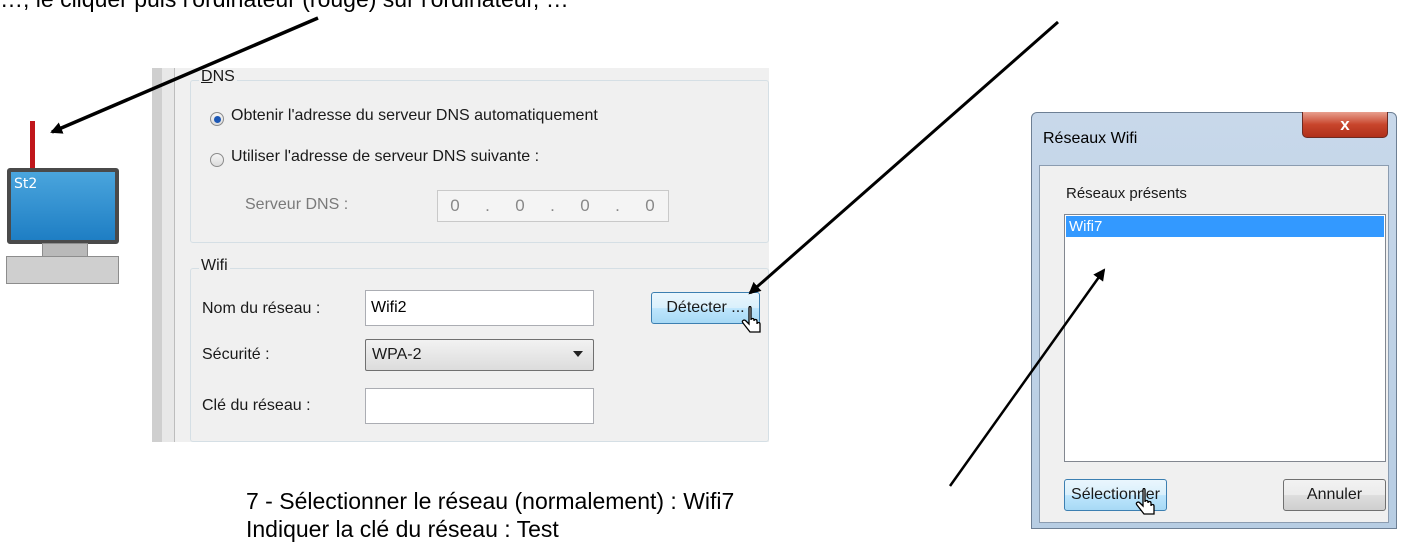  Describe the element at coordinates (650, 205) in the screenshot. I see `dns-octet-4: 0` at that location.